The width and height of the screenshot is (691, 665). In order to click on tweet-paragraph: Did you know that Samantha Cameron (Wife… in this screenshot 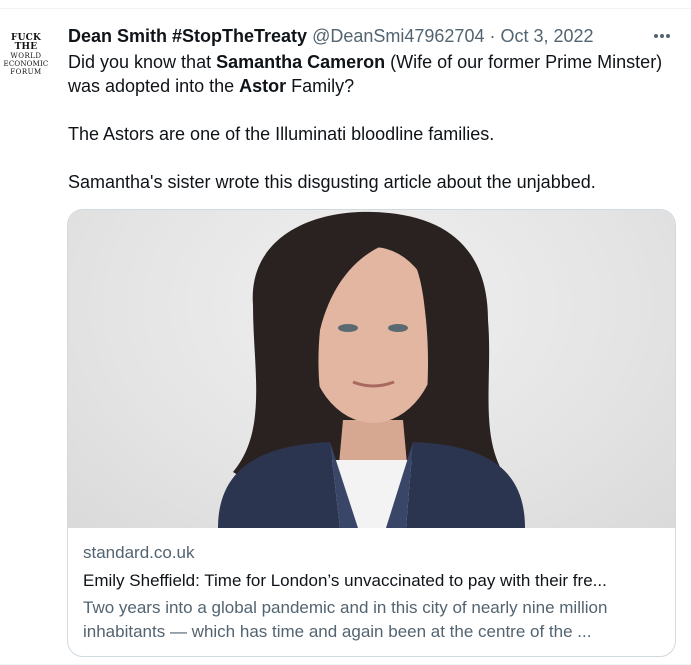, I will do `click(365, 74)`.